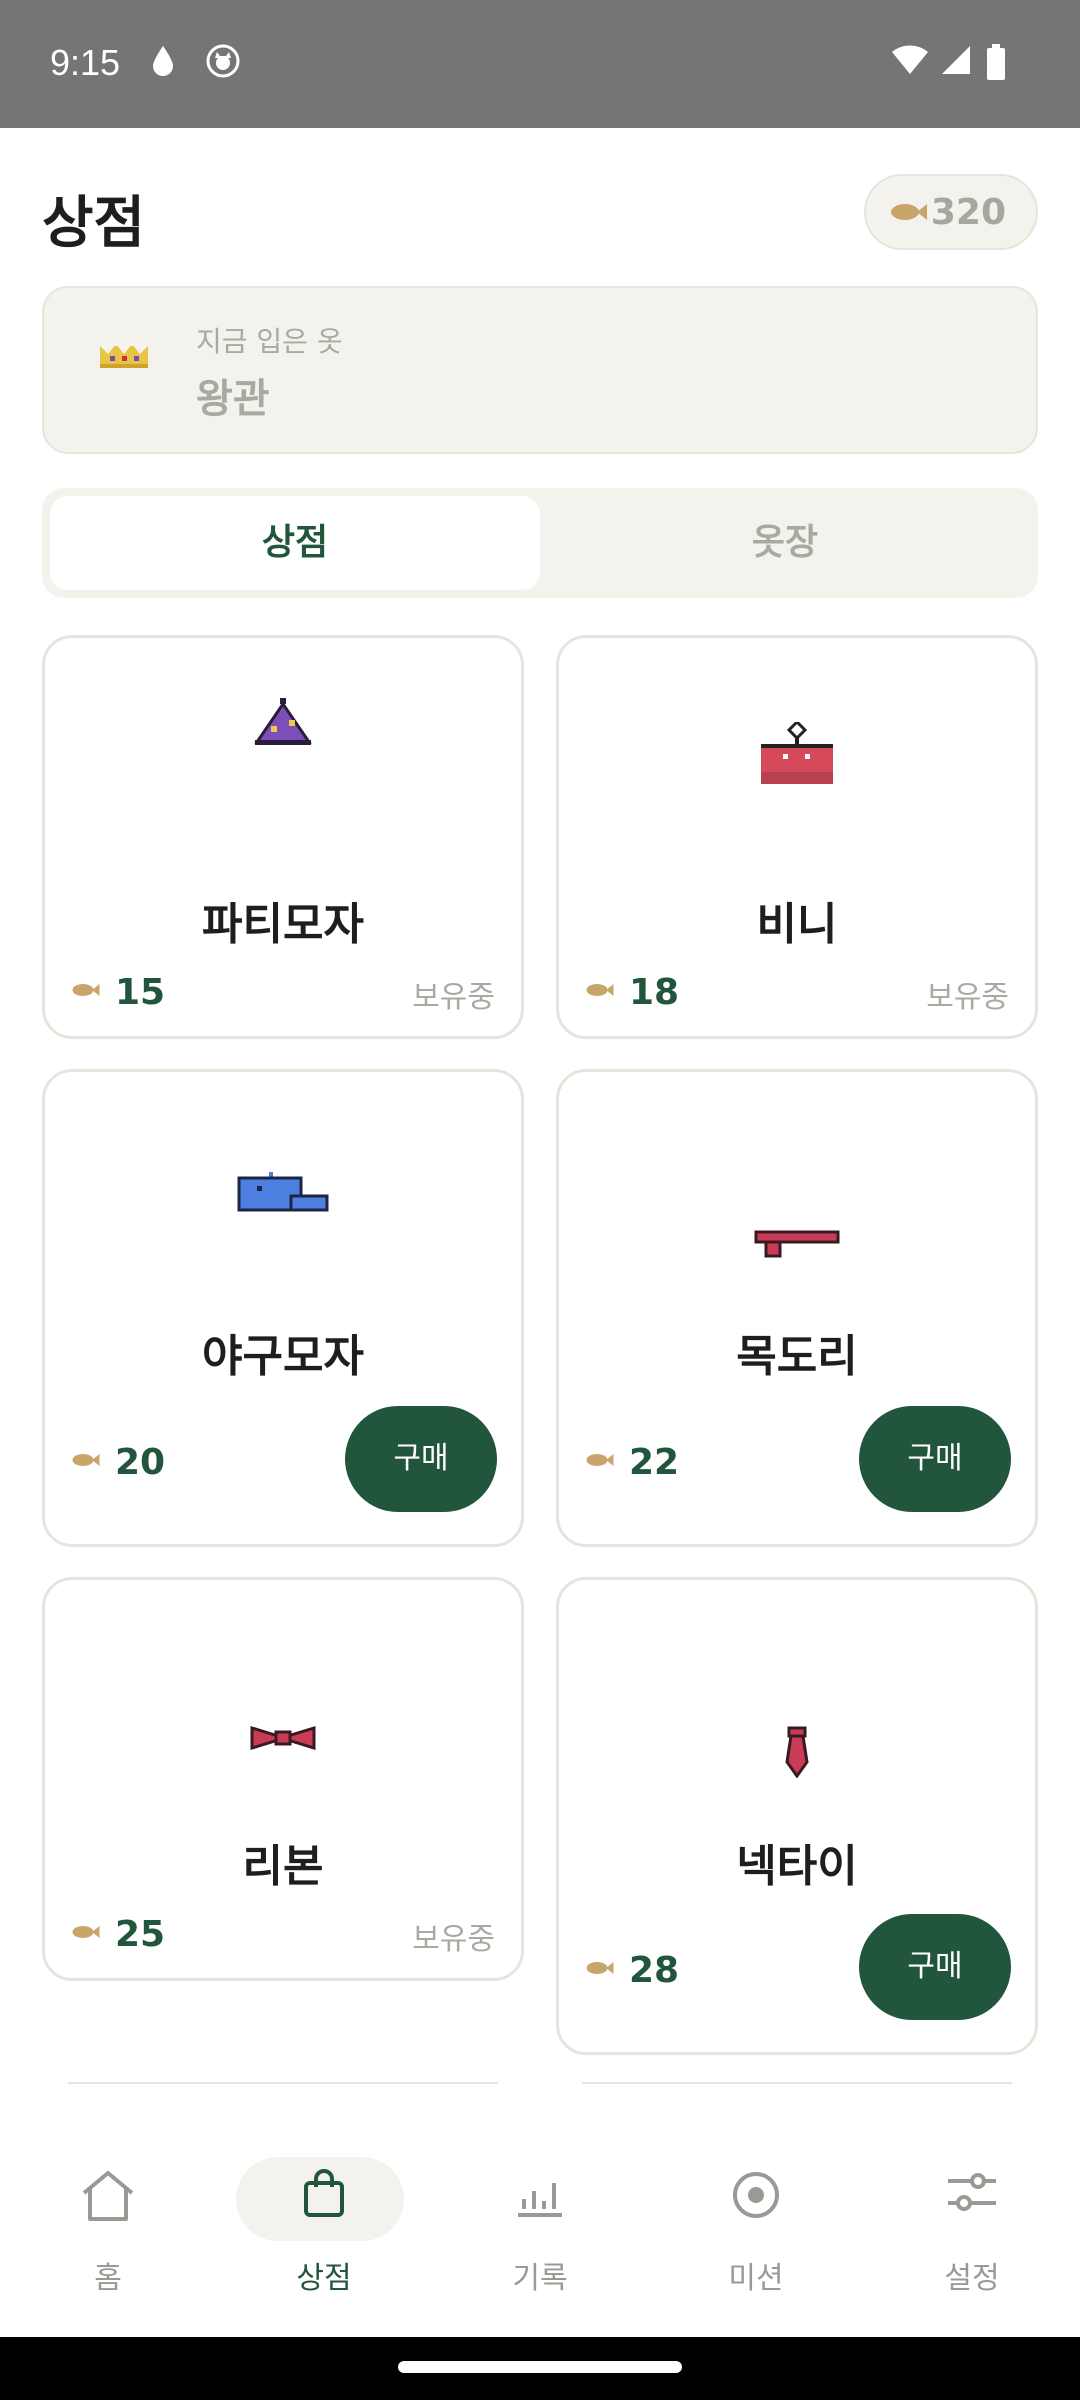 This screenshot has height=2400, width=1080. What do you see at coordinates (797, 1816) in the screenshot?
I see `item-card-necktie: 넥타이 28 구매` at bounding box center [797, 1816].